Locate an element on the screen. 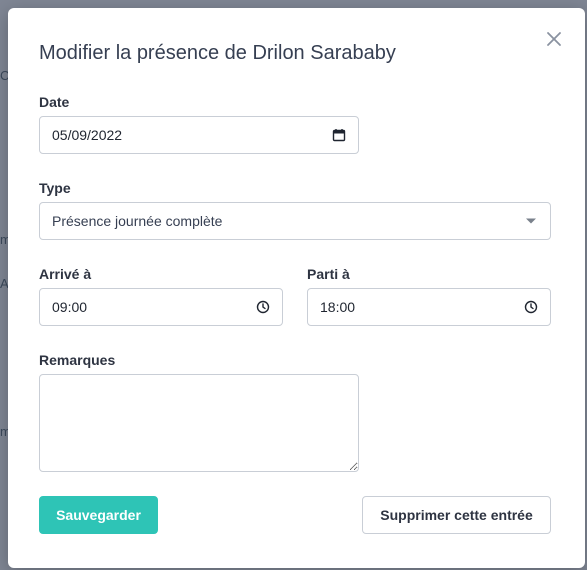  type-select: Présence journée complète is located at coordinates (295, 221).